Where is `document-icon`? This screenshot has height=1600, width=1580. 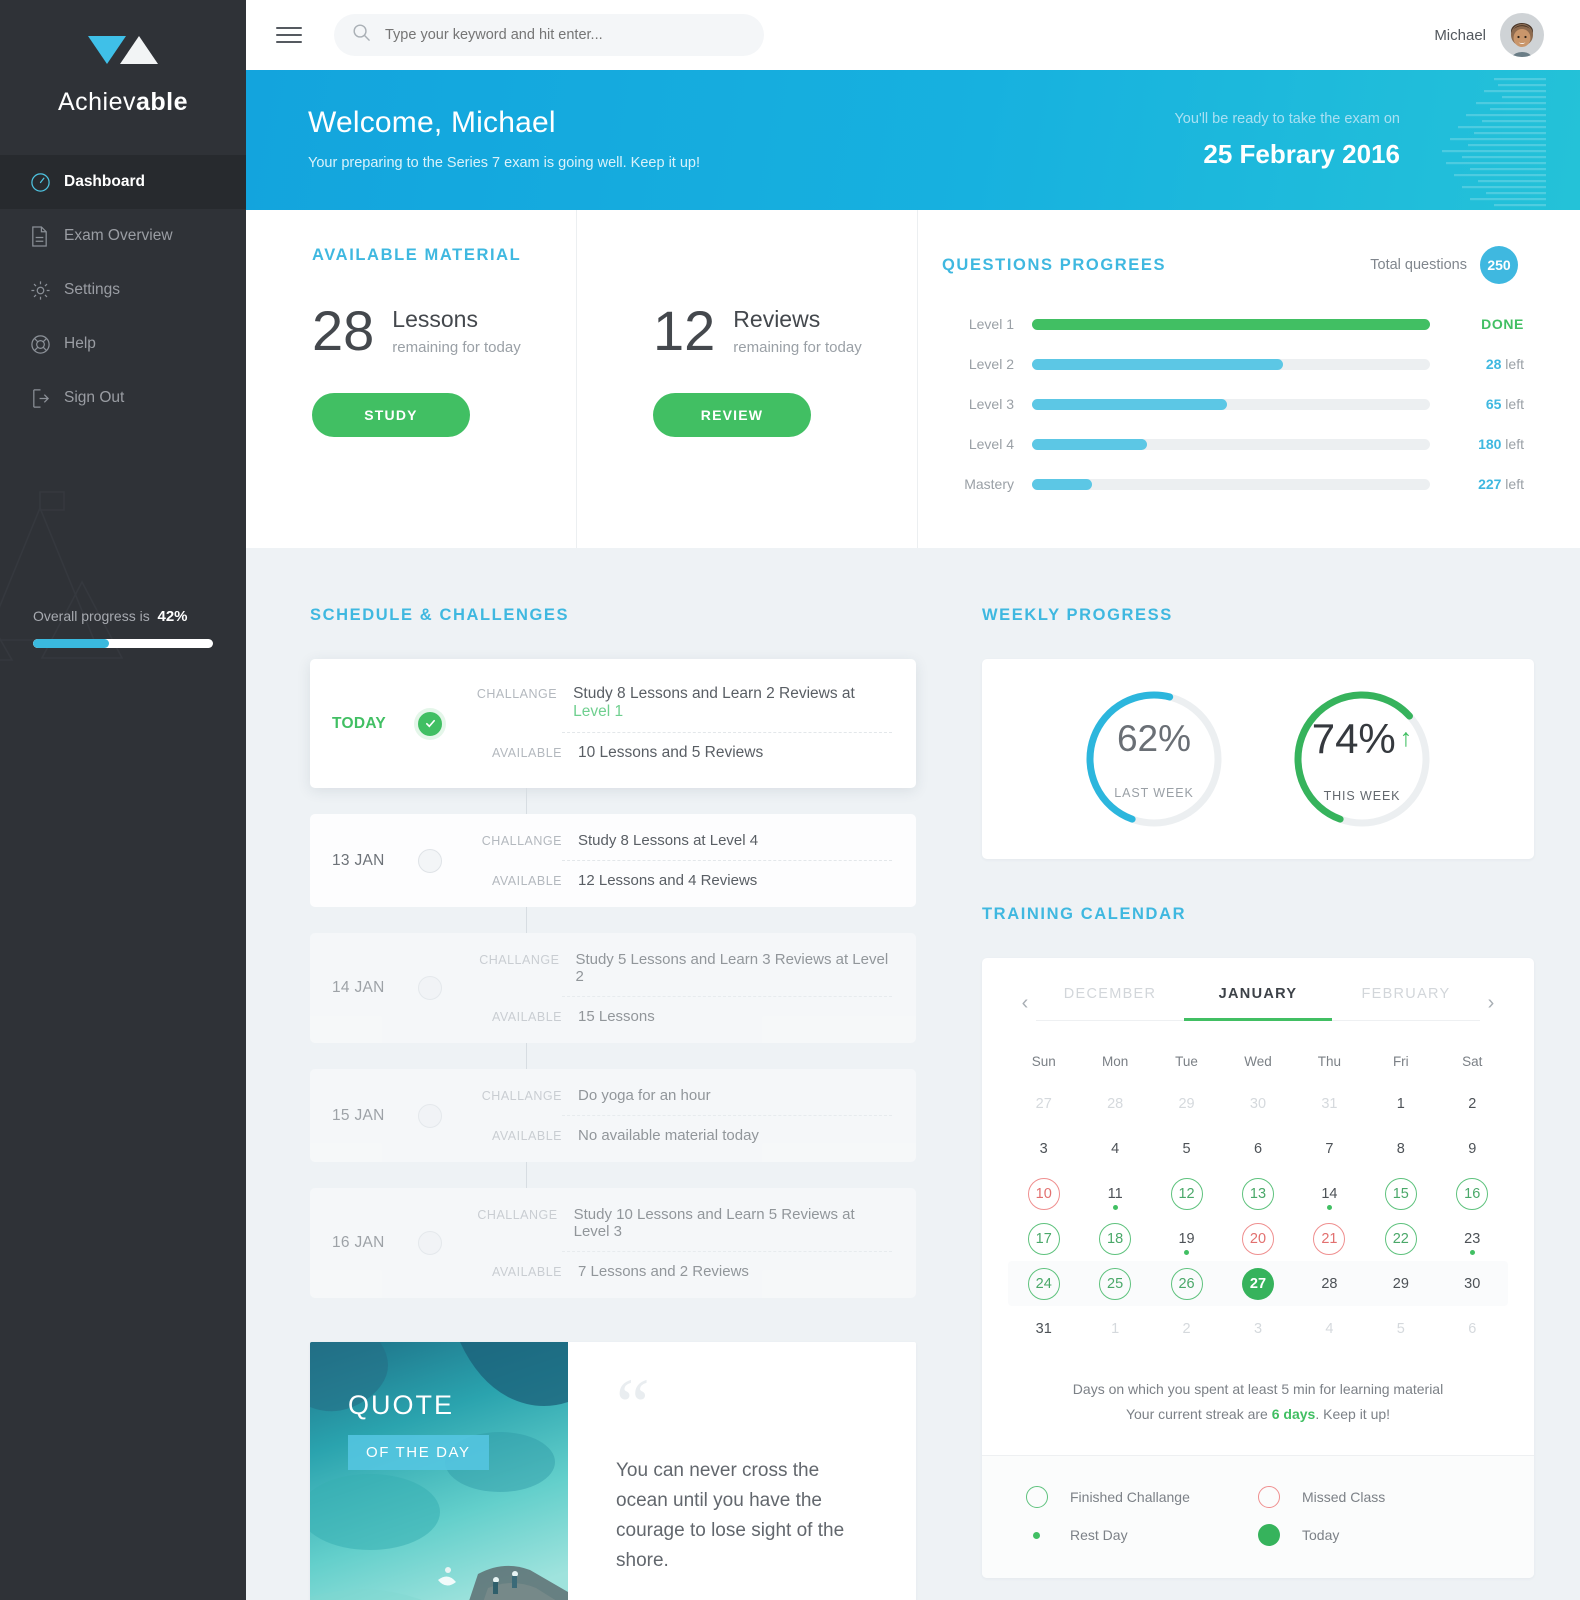 document-icon is located at coordinates (47, 236).